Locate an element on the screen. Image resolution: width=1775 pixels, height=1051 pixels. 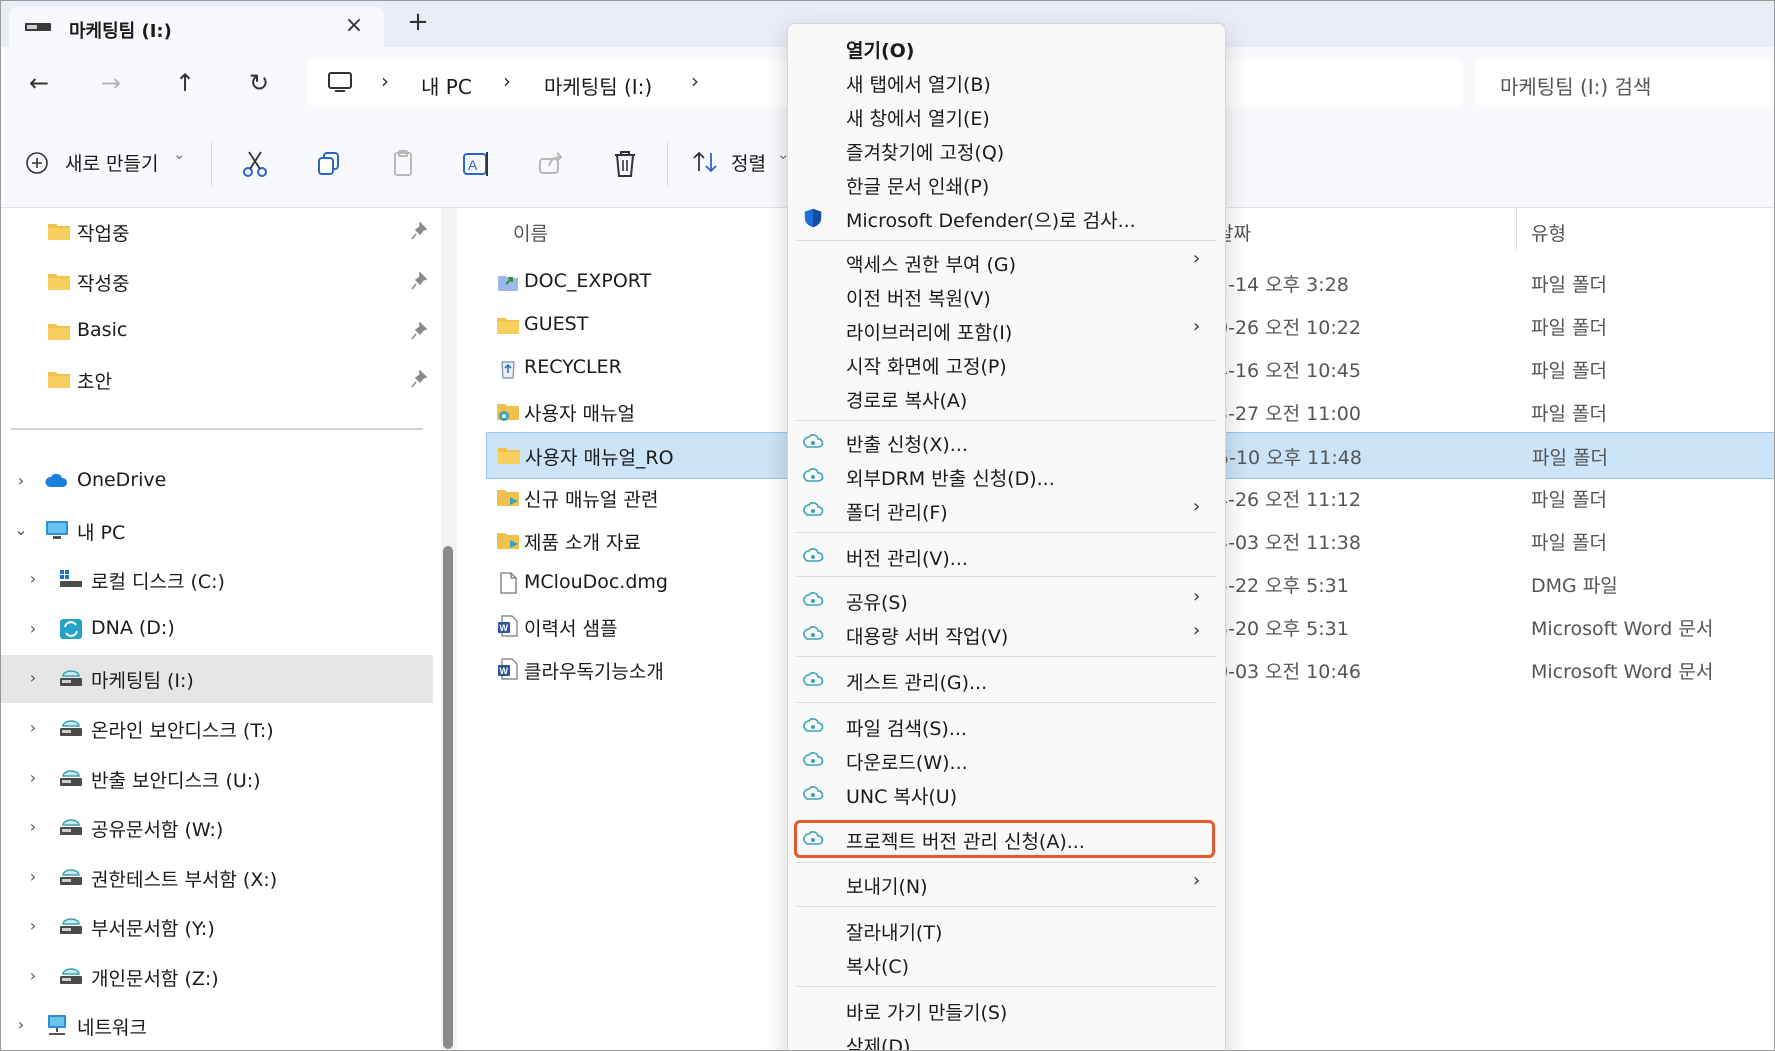
sidebar-item-onedrive: › OneDrive is located at coordinates (217, 482).